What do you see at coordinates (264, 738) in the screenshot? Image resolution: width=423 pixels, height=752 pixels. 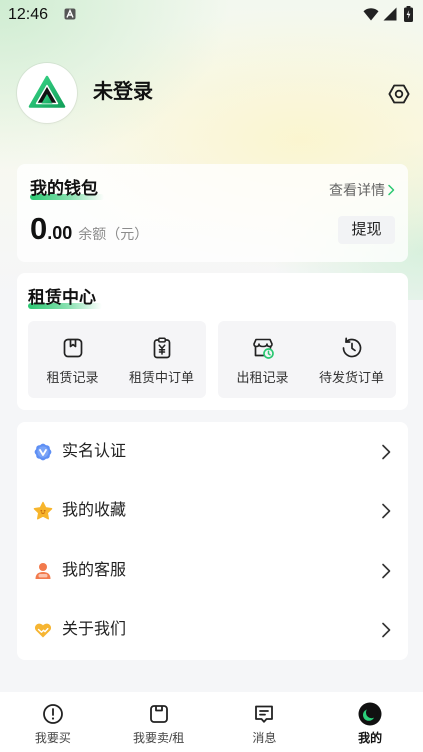 I see `tab-label: 消息` at bounding box center [264, 738].